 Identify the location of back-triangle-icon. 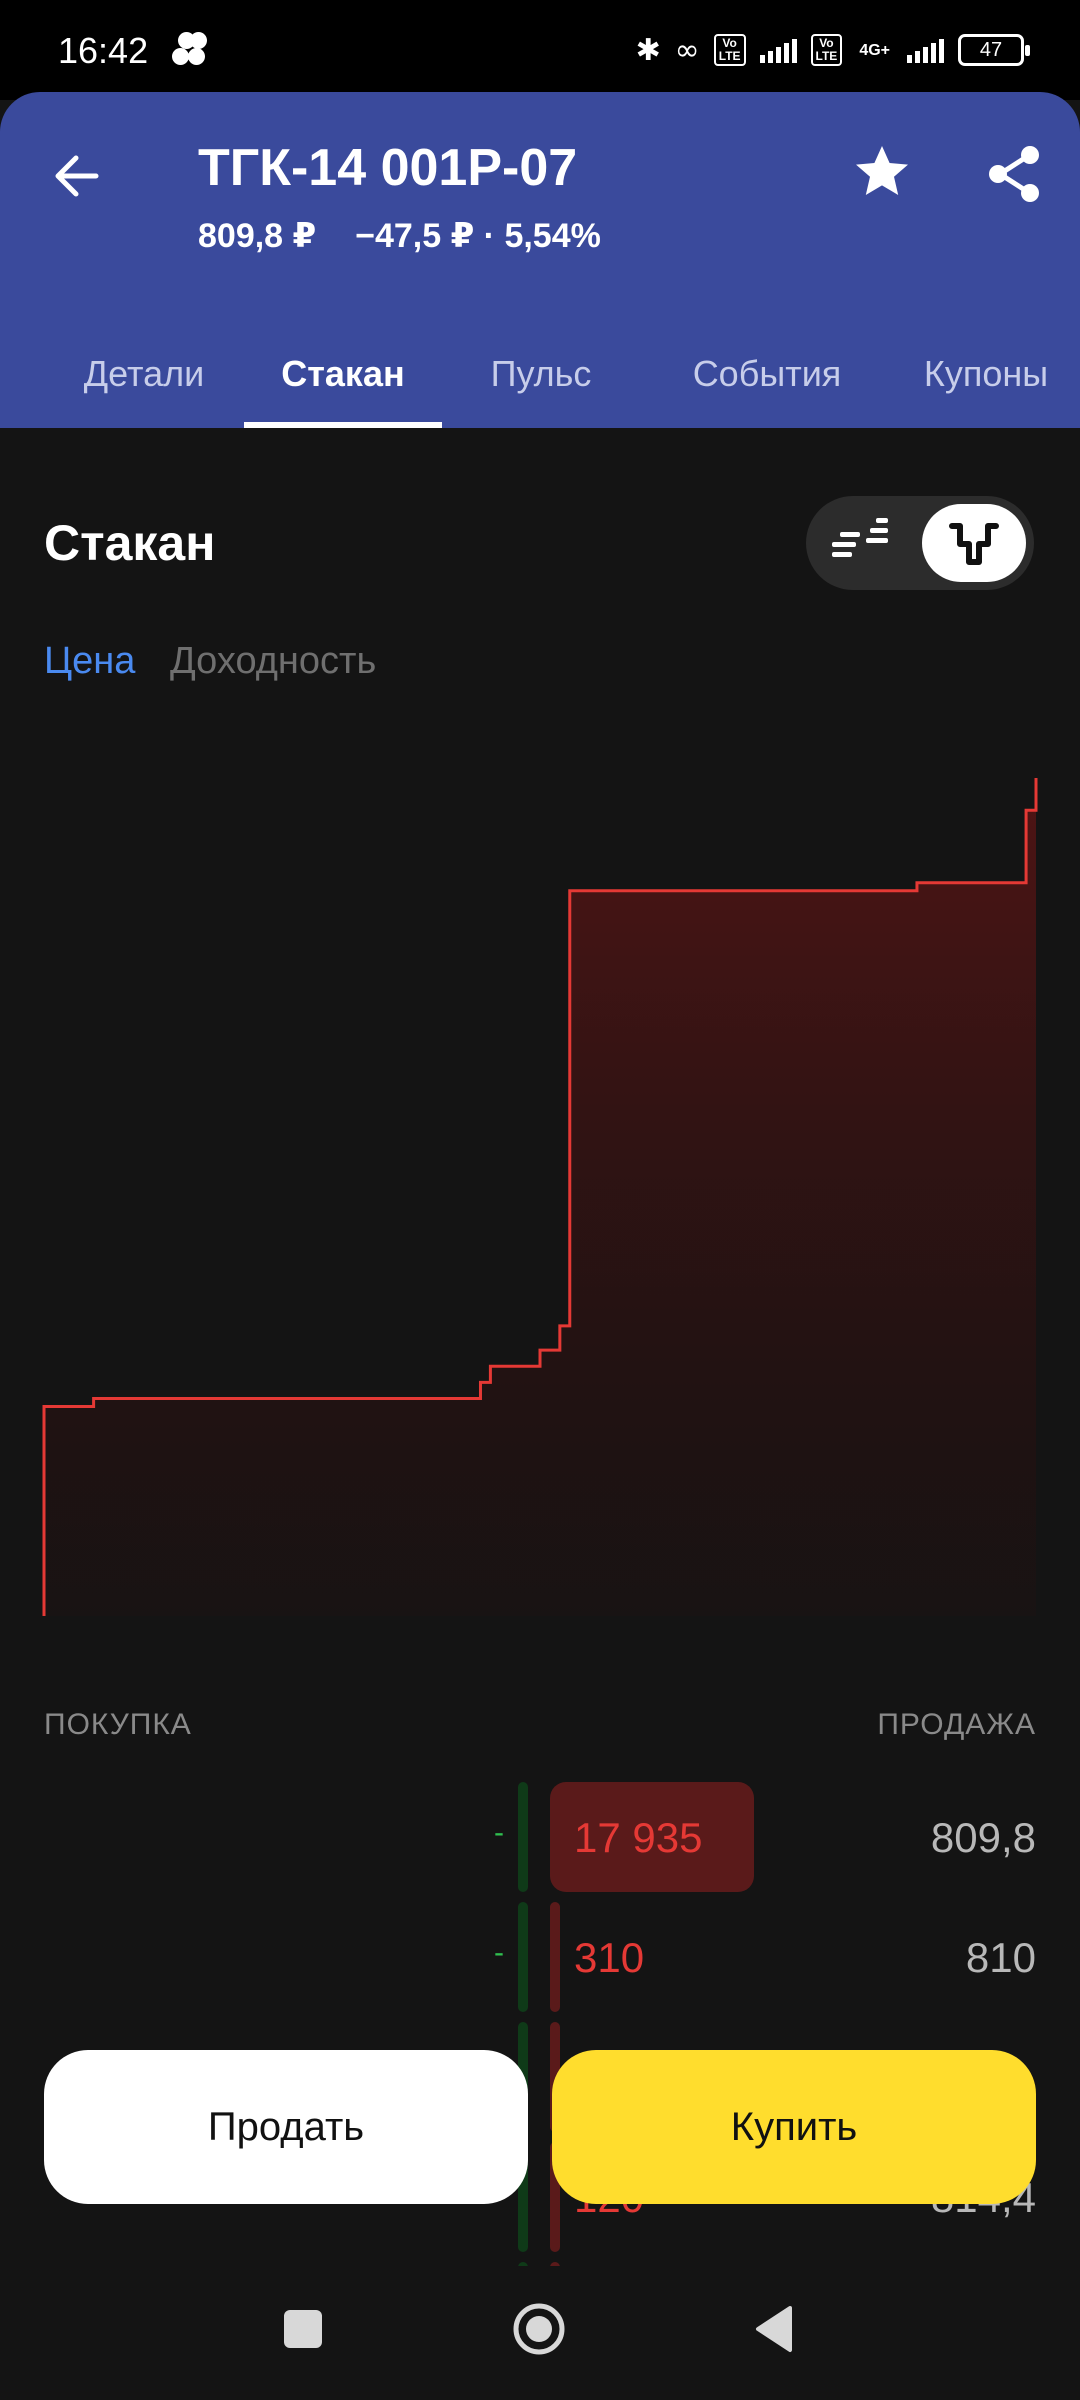
(773, 2329).